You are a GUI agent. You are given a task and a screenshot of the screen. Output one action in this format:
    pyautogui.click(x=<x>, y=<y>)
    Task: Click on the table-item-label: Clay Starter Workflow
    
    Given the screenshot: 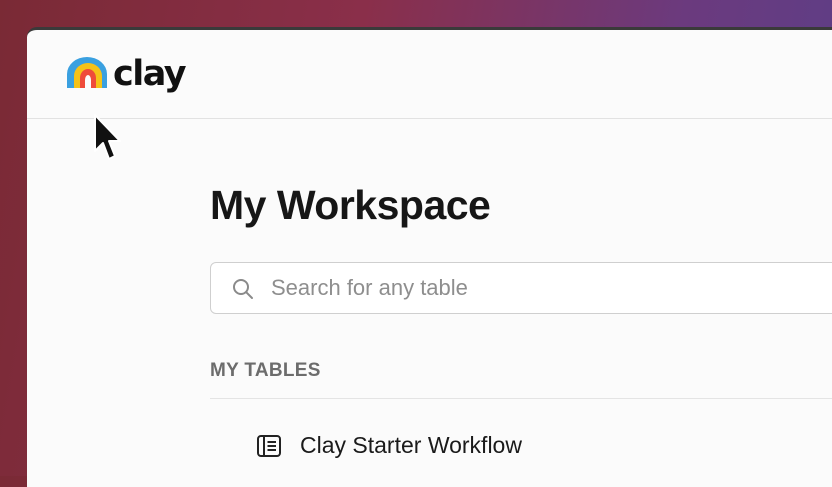 What is the action you would take?
    pyautogui.click(x=411, y=445)
    